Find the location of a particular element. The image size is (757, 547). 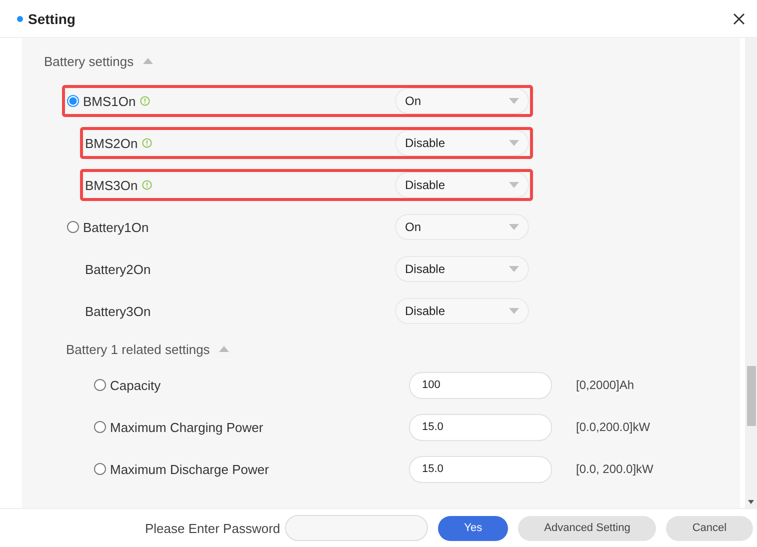

scrollbar is located at coordinates (751, 273).